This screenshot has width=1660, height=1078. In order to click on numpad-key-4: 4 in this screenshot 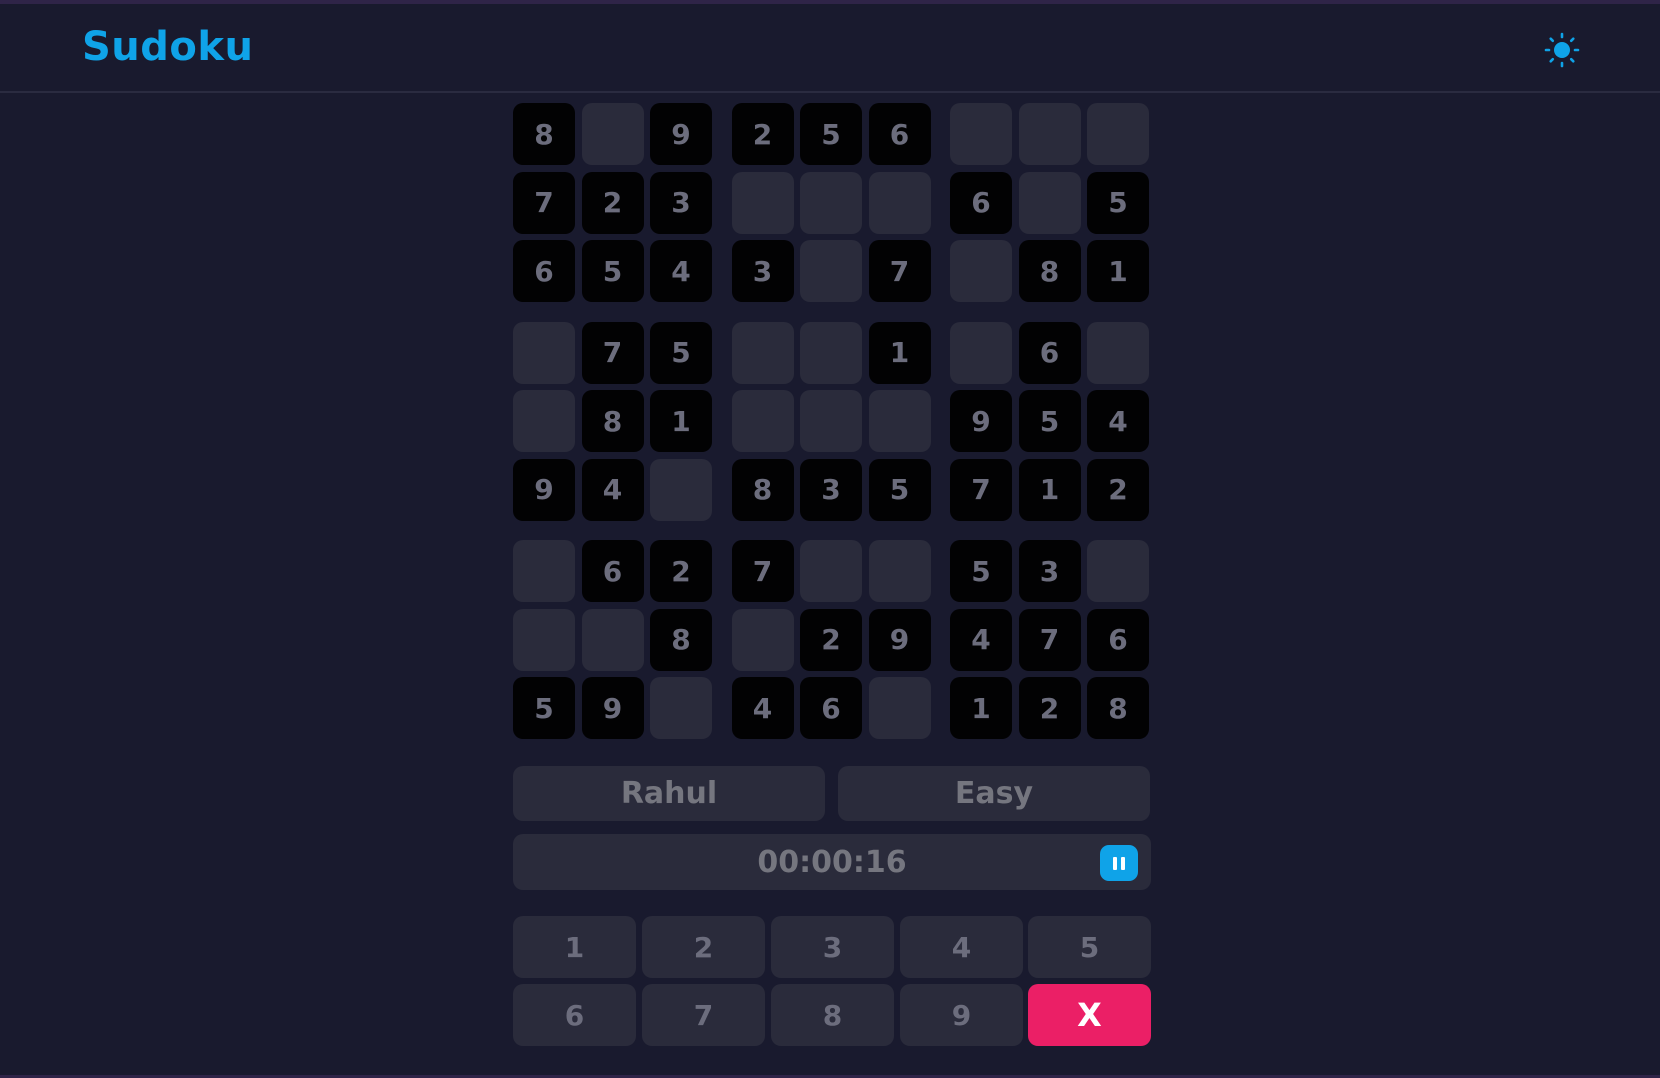, I will do `click(961, 947)`.